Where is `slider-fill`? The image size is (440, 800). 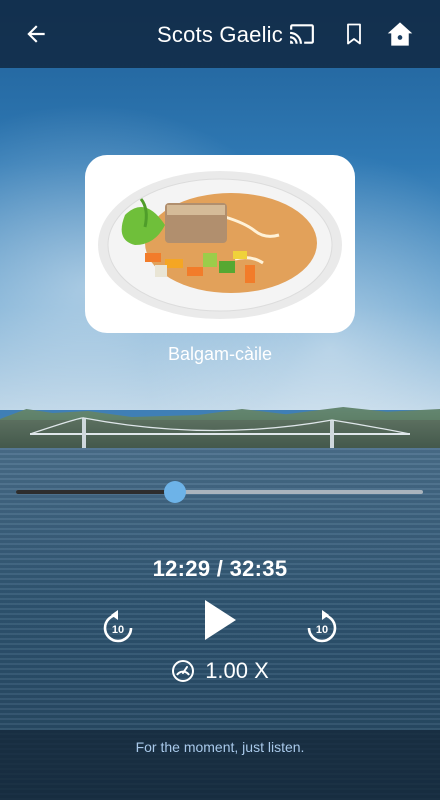 slider-fill is located at coordinates (95, 492).